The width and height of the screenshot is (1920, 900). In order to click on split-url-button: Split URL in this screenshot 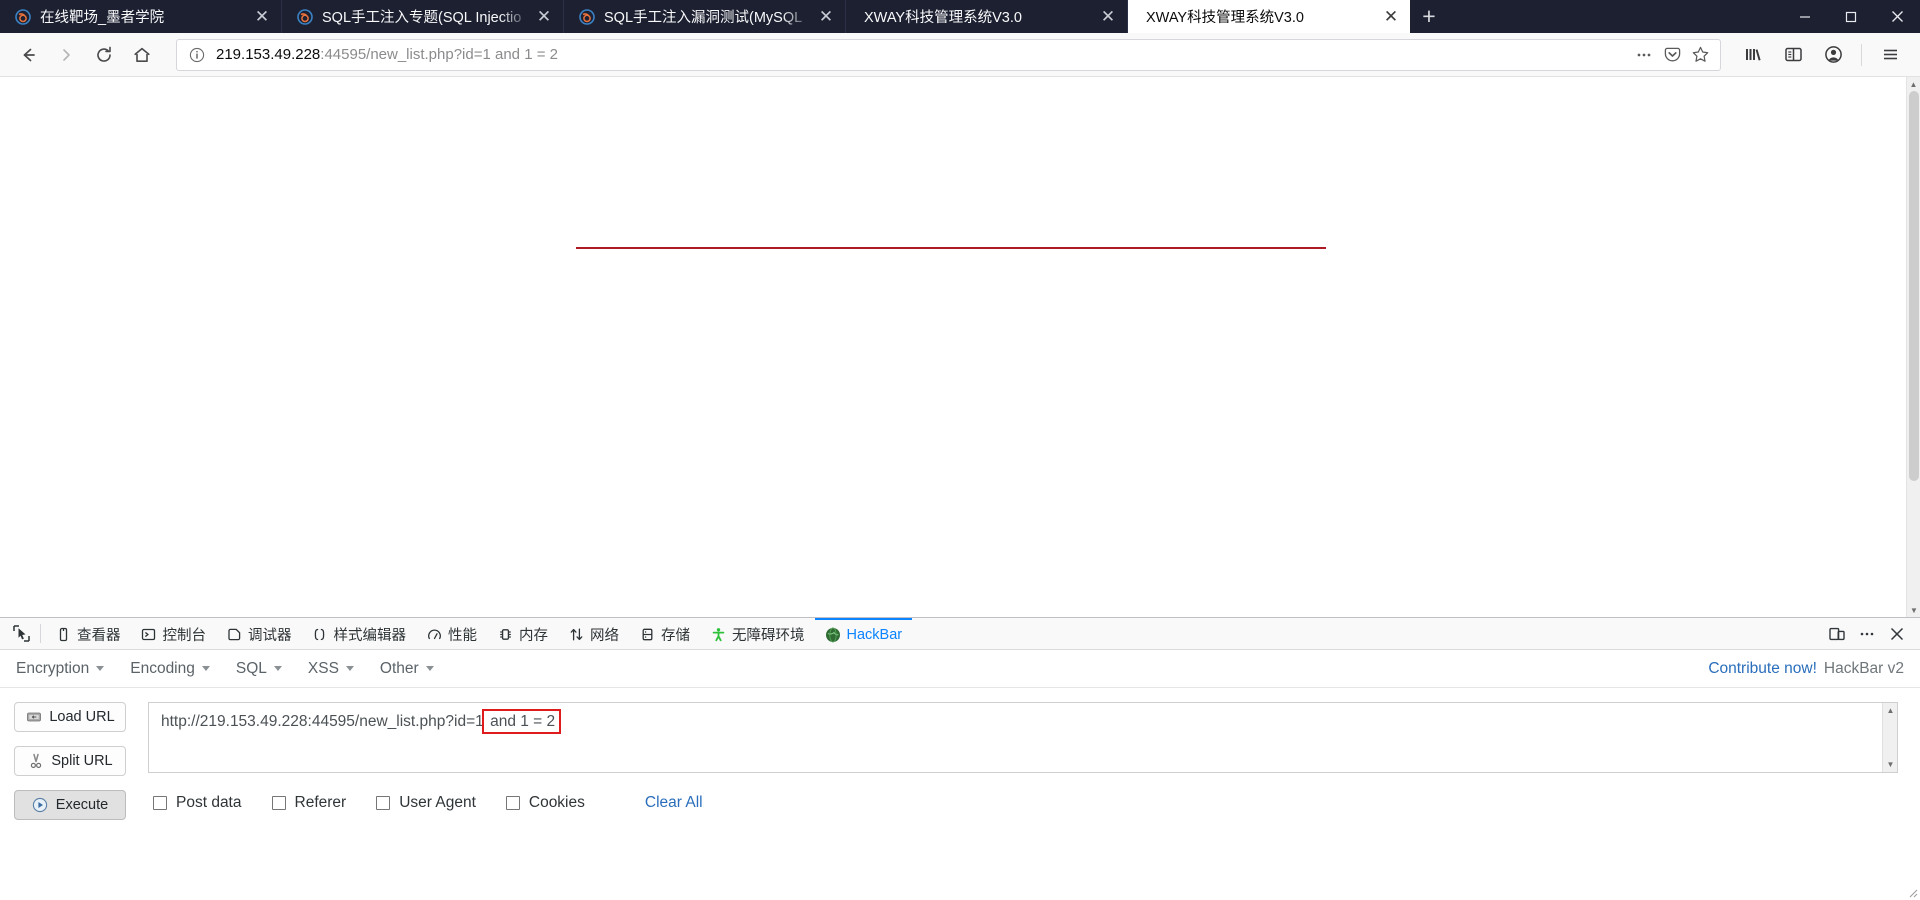, I will do `click(70, 761)`.